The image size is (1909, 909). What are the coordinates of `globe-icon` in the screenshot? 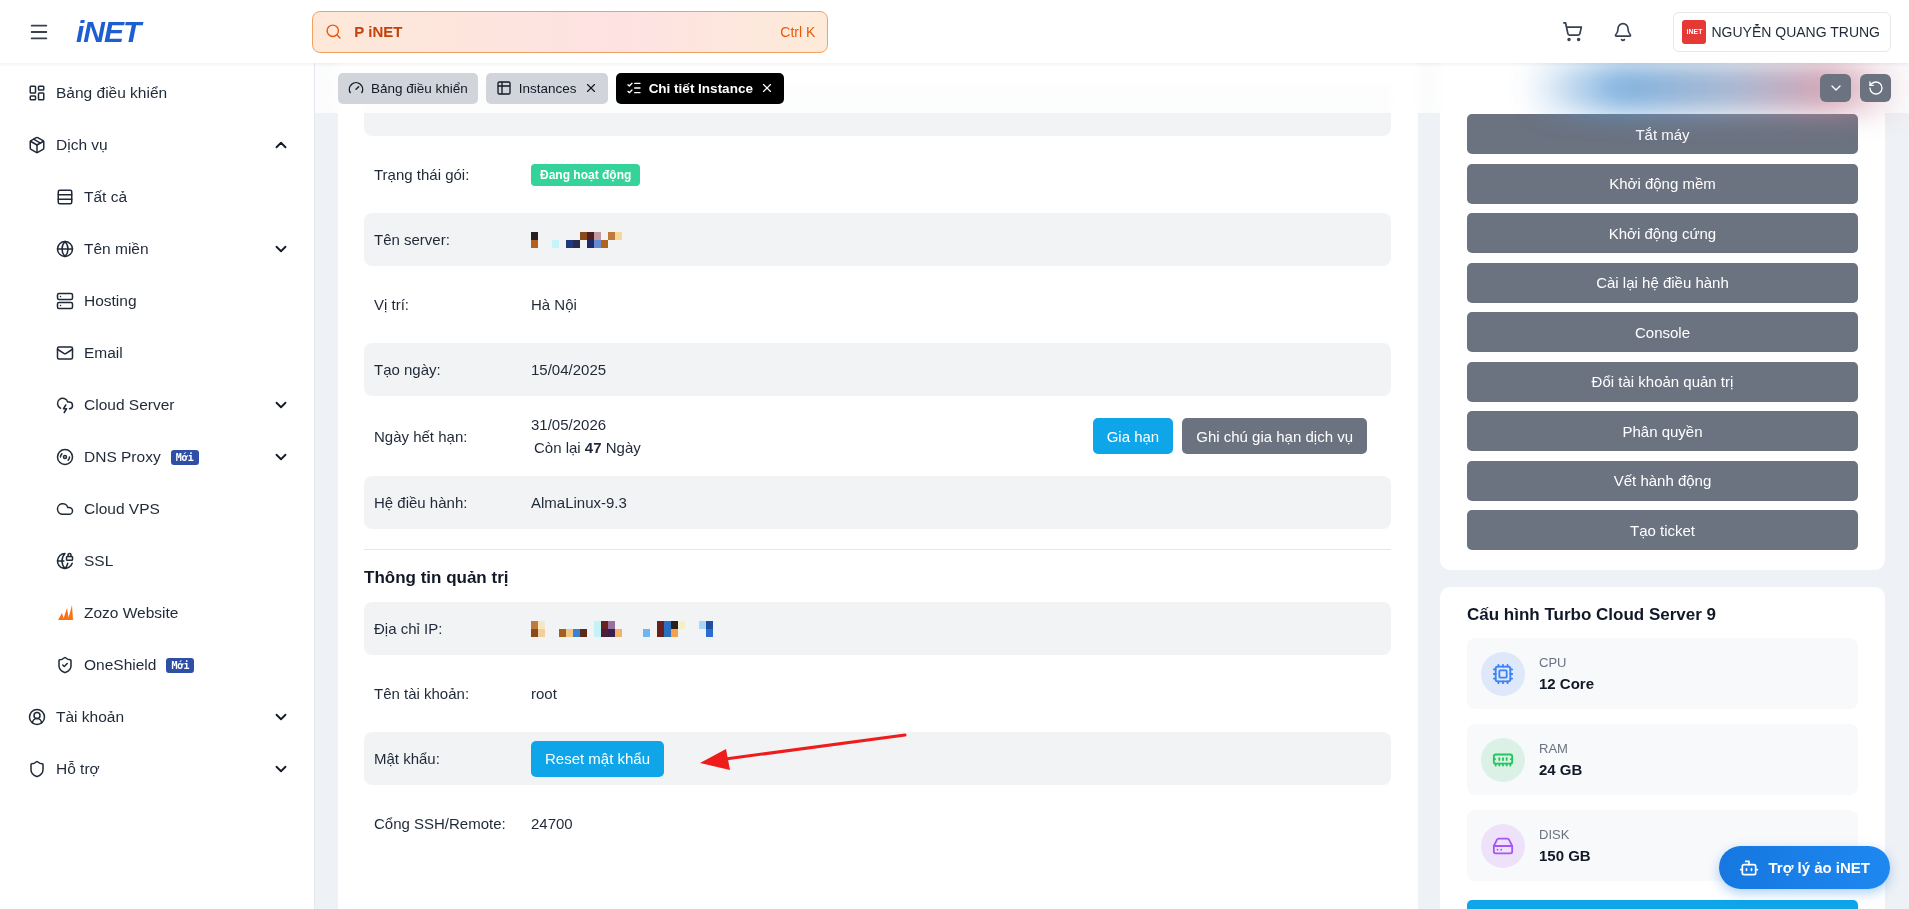 It's located at (65, 249).